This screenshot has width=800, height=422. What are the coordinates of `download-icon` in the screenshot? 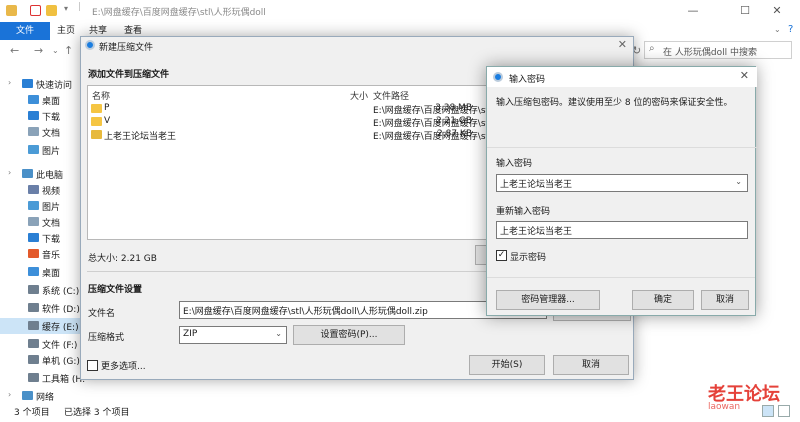 It's located at (33, 237).